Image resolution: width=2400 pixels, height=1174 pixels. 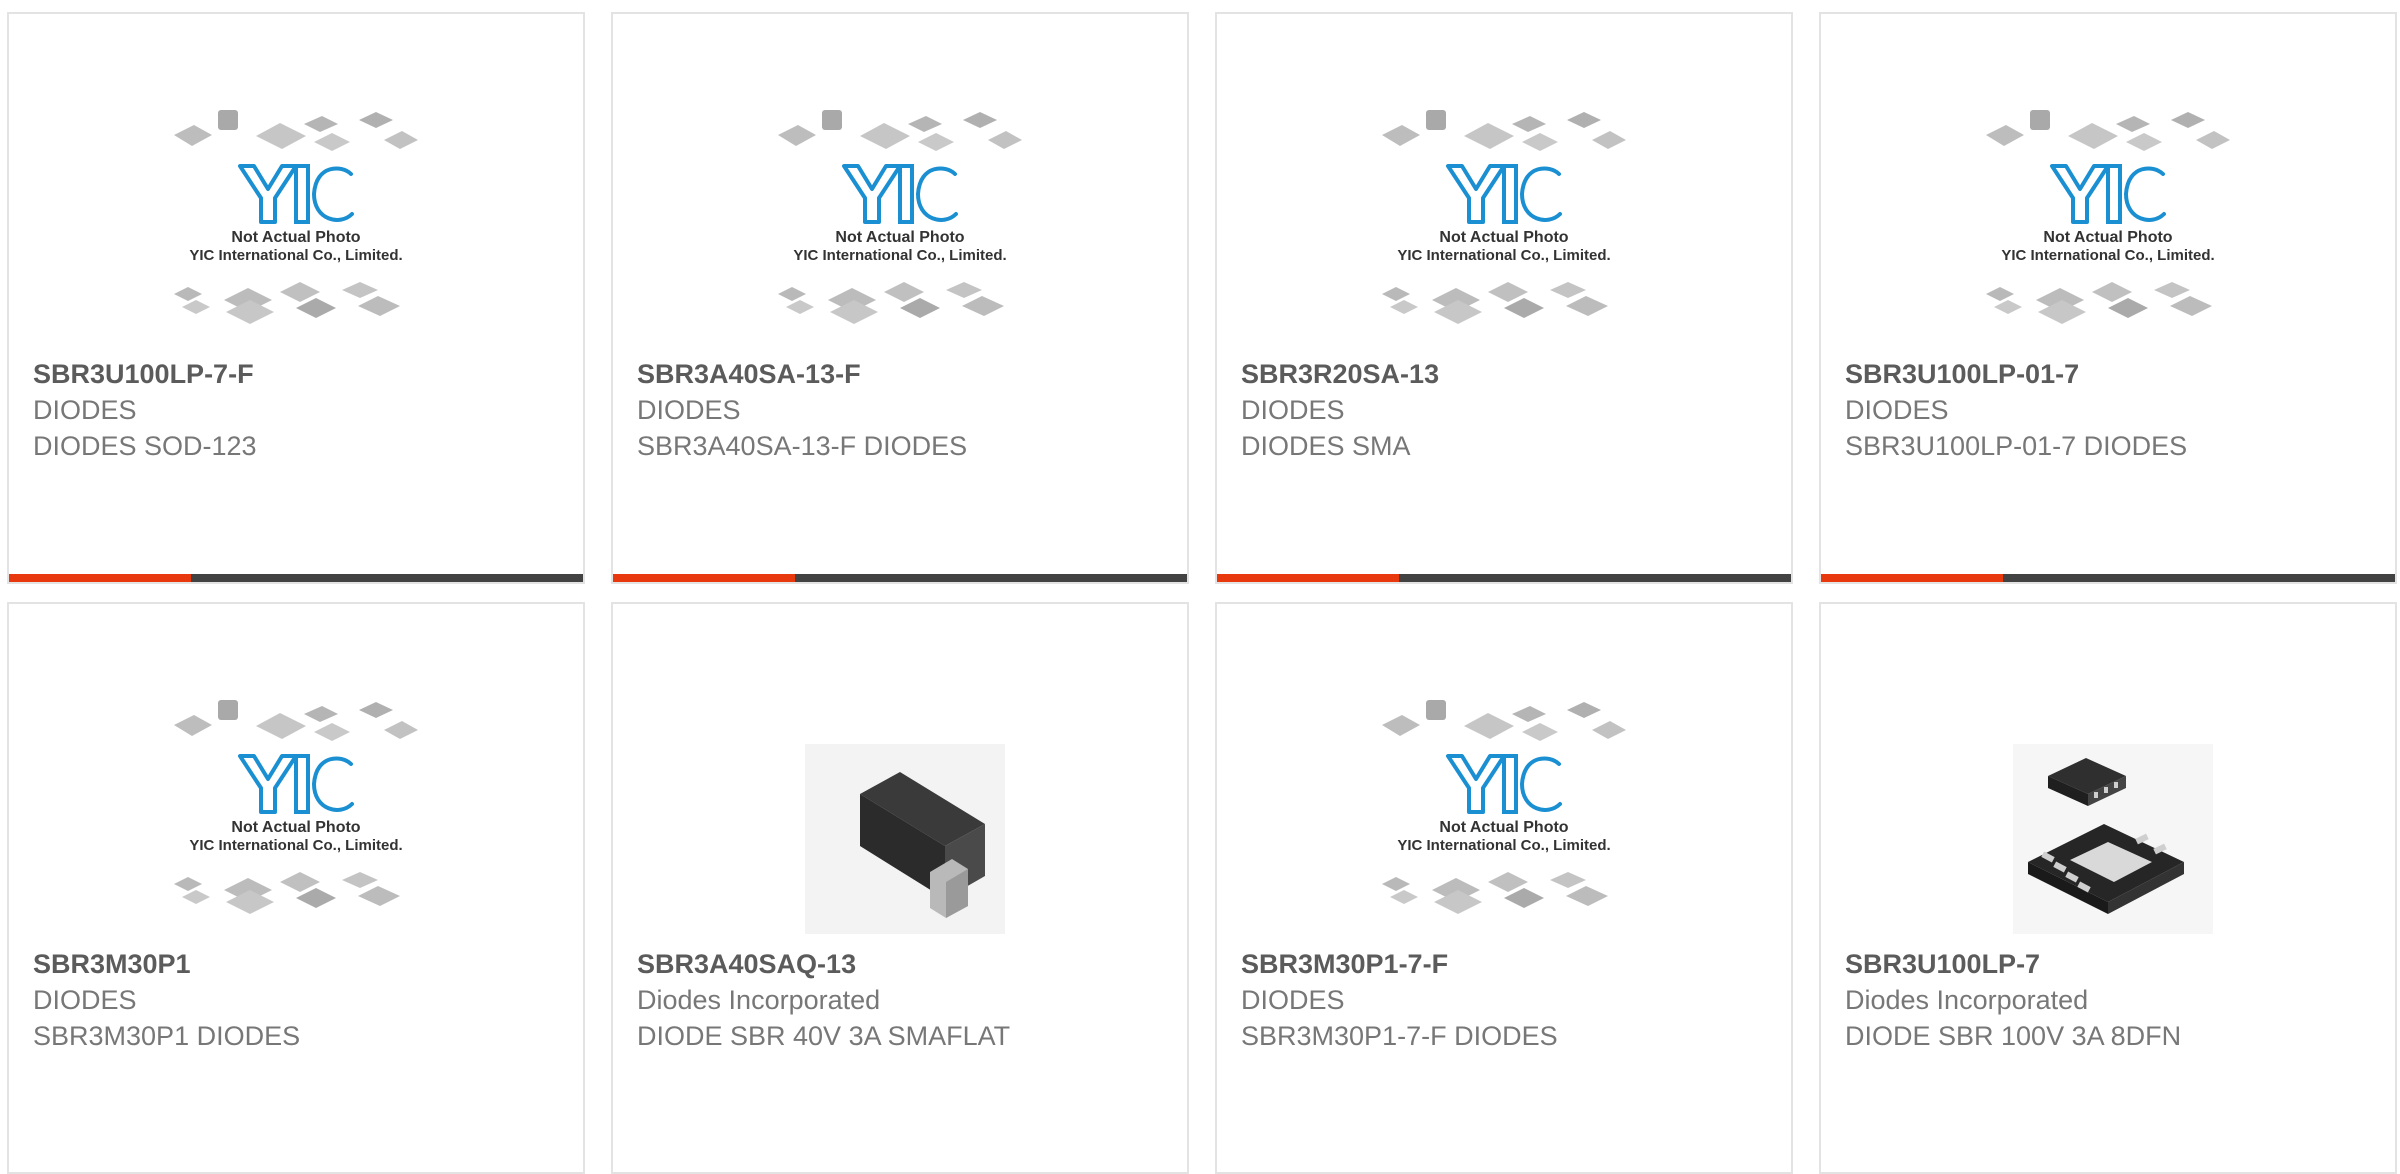 What do you see at coordinates (802, 446) in the screenshot?
I see `description: SBR3A40SA-13-F DIODES` at bounding box center [802, 446].